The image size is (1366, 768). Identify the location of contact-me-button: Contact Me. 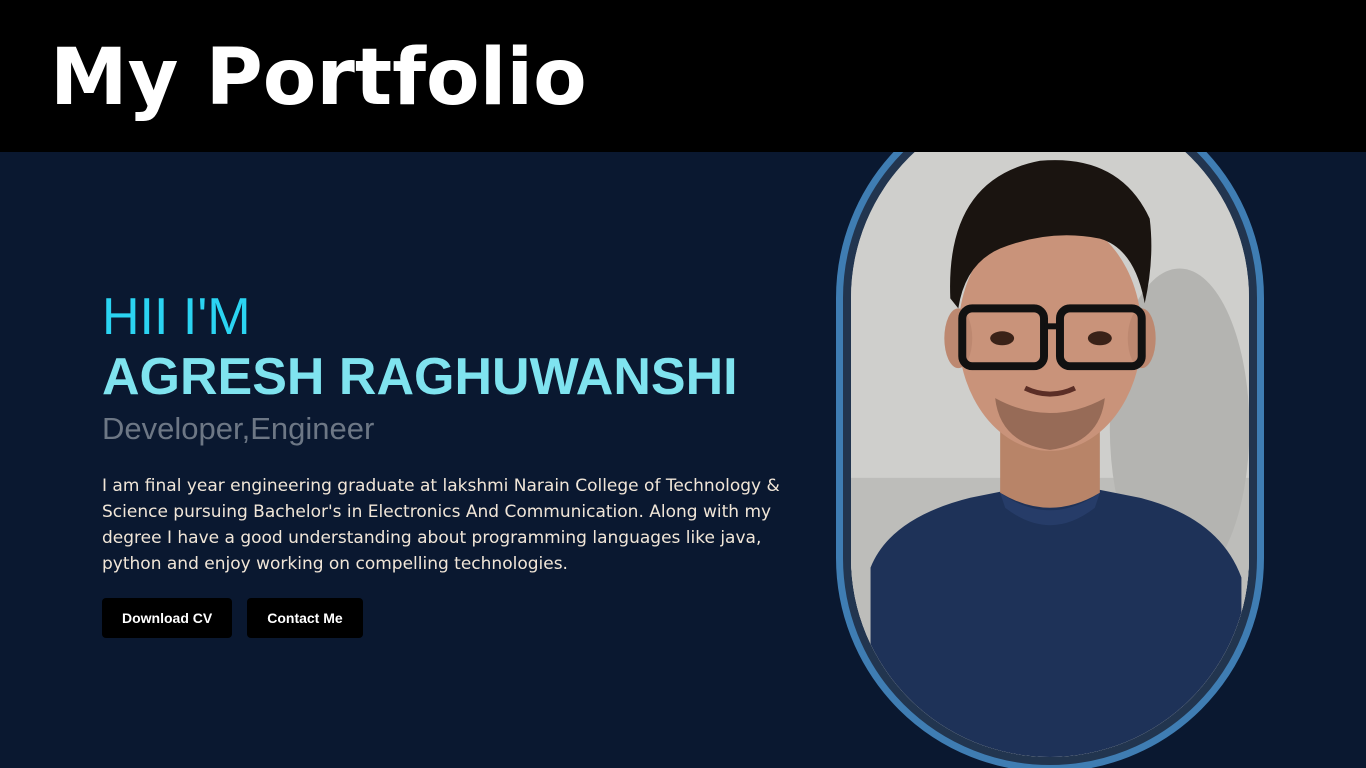
(305, 618).